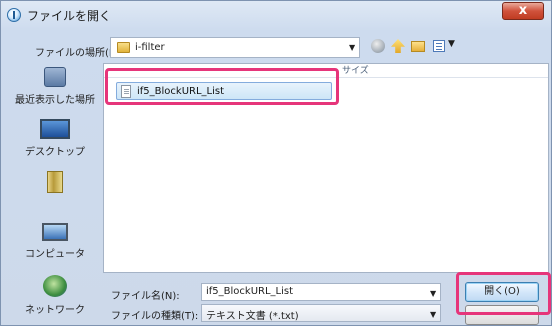 The width and height of the screenshot is (552, 326). What do you see at coordinates (355, 71) in the screenshot?
I see `column-header-size: サイズ` at bounding box center [355, 71].